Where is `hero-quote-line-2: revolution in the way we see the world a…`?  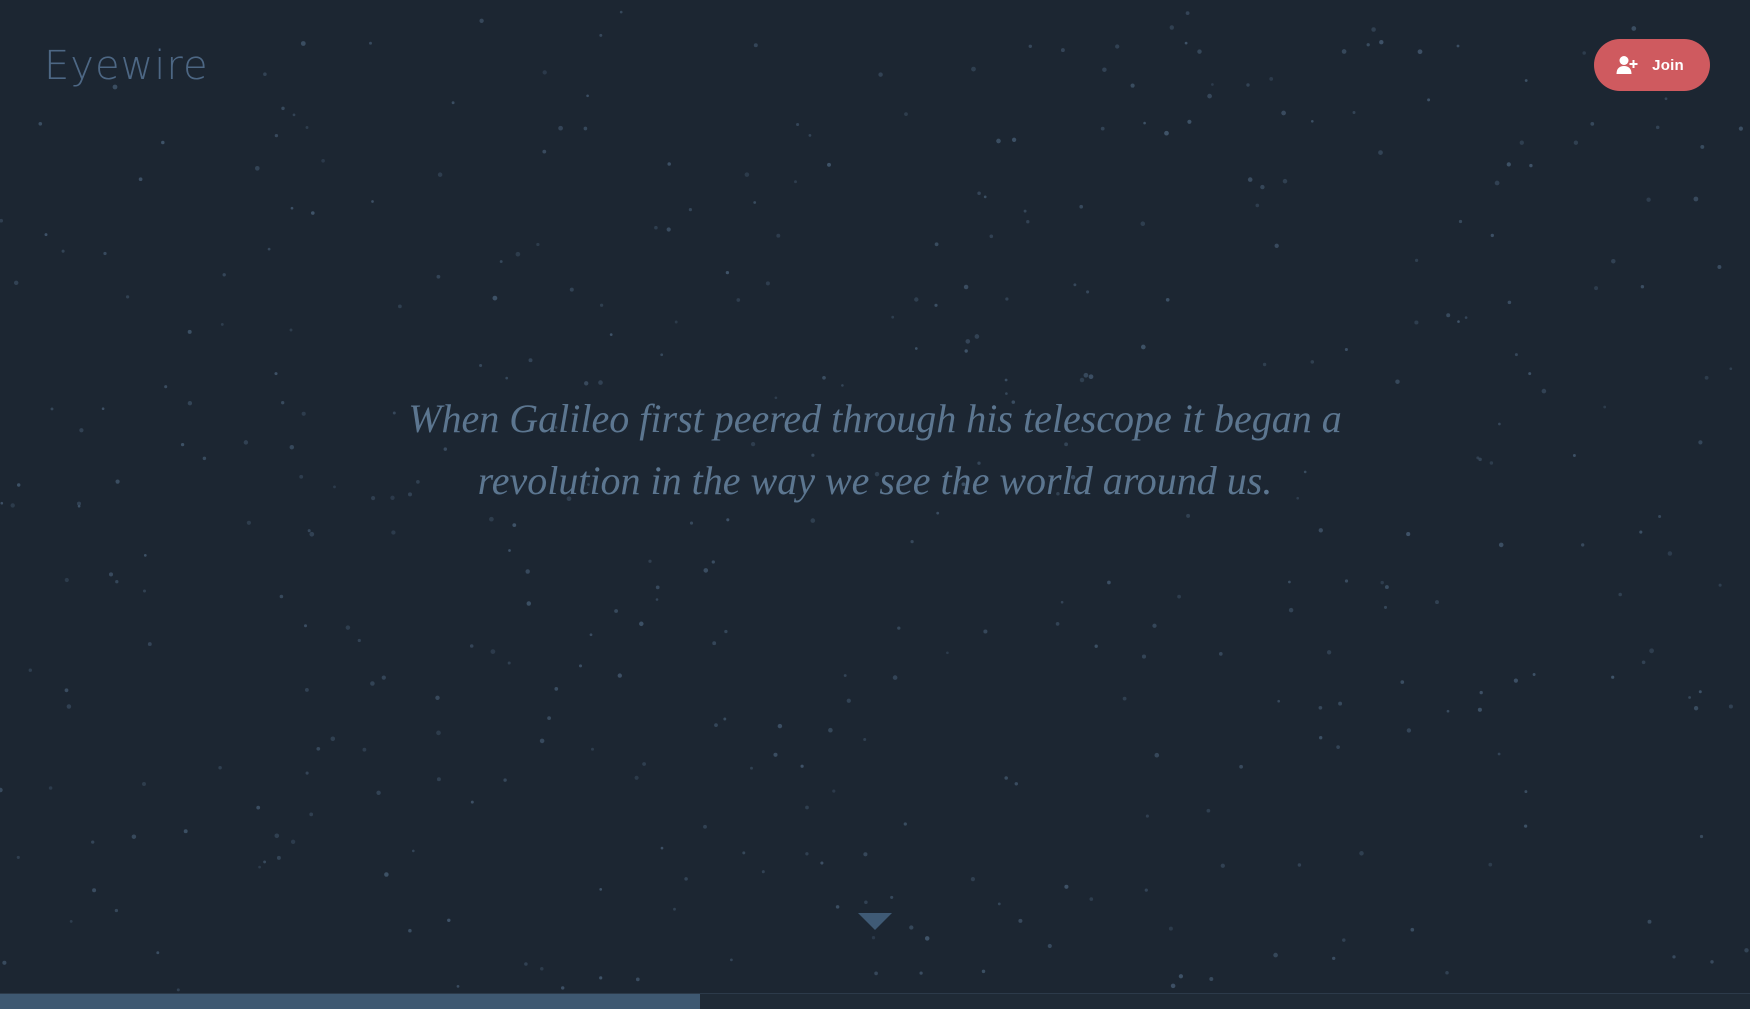 hero-quote-line-2: revolution in the way we see the world a… is located at coordinates (875, 480).